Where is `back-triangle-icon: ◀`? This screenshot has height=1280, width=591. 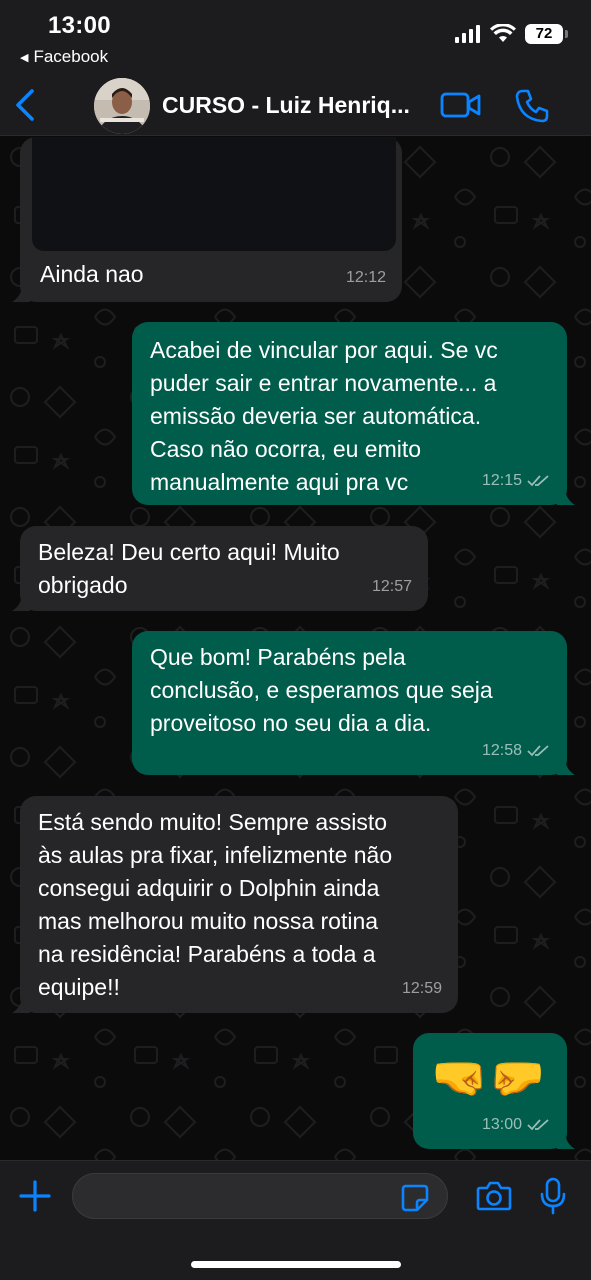 back-triangle-icon: ◀ is located at coordinates (24, 57).